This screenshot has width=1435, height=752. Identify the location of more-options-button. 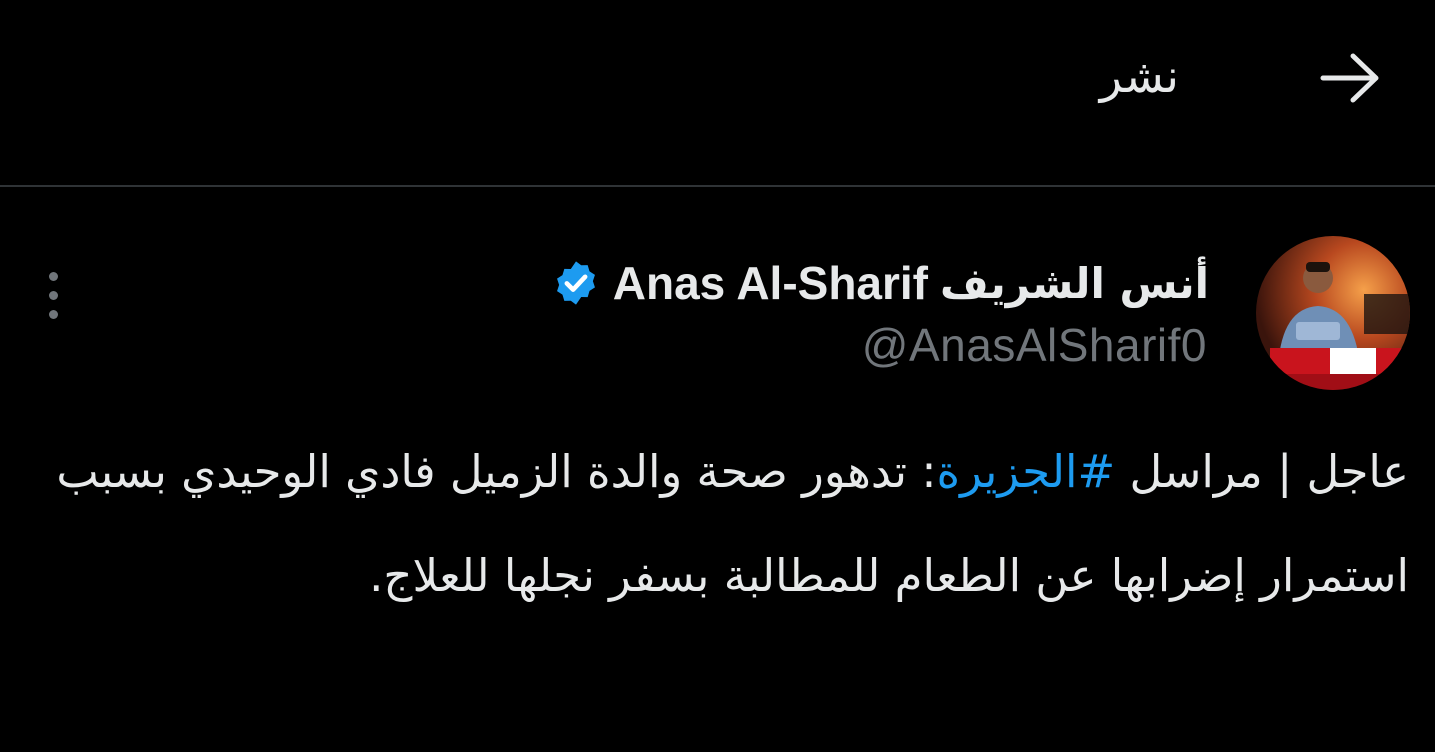
(53, 295).